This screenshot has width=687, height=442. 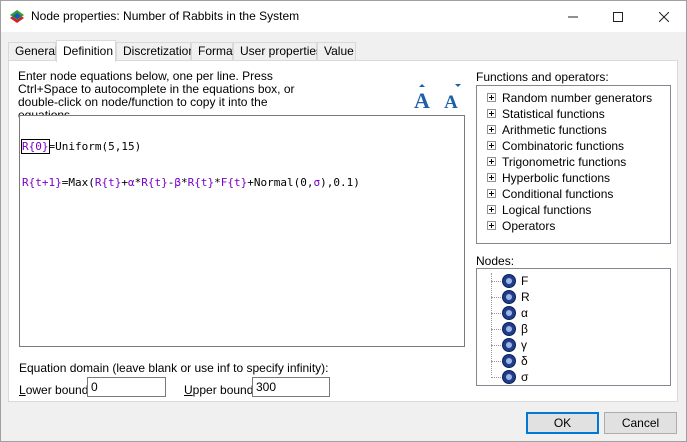 I want to click on function-category-item: Conditional functions, so click(x=572, y=194).